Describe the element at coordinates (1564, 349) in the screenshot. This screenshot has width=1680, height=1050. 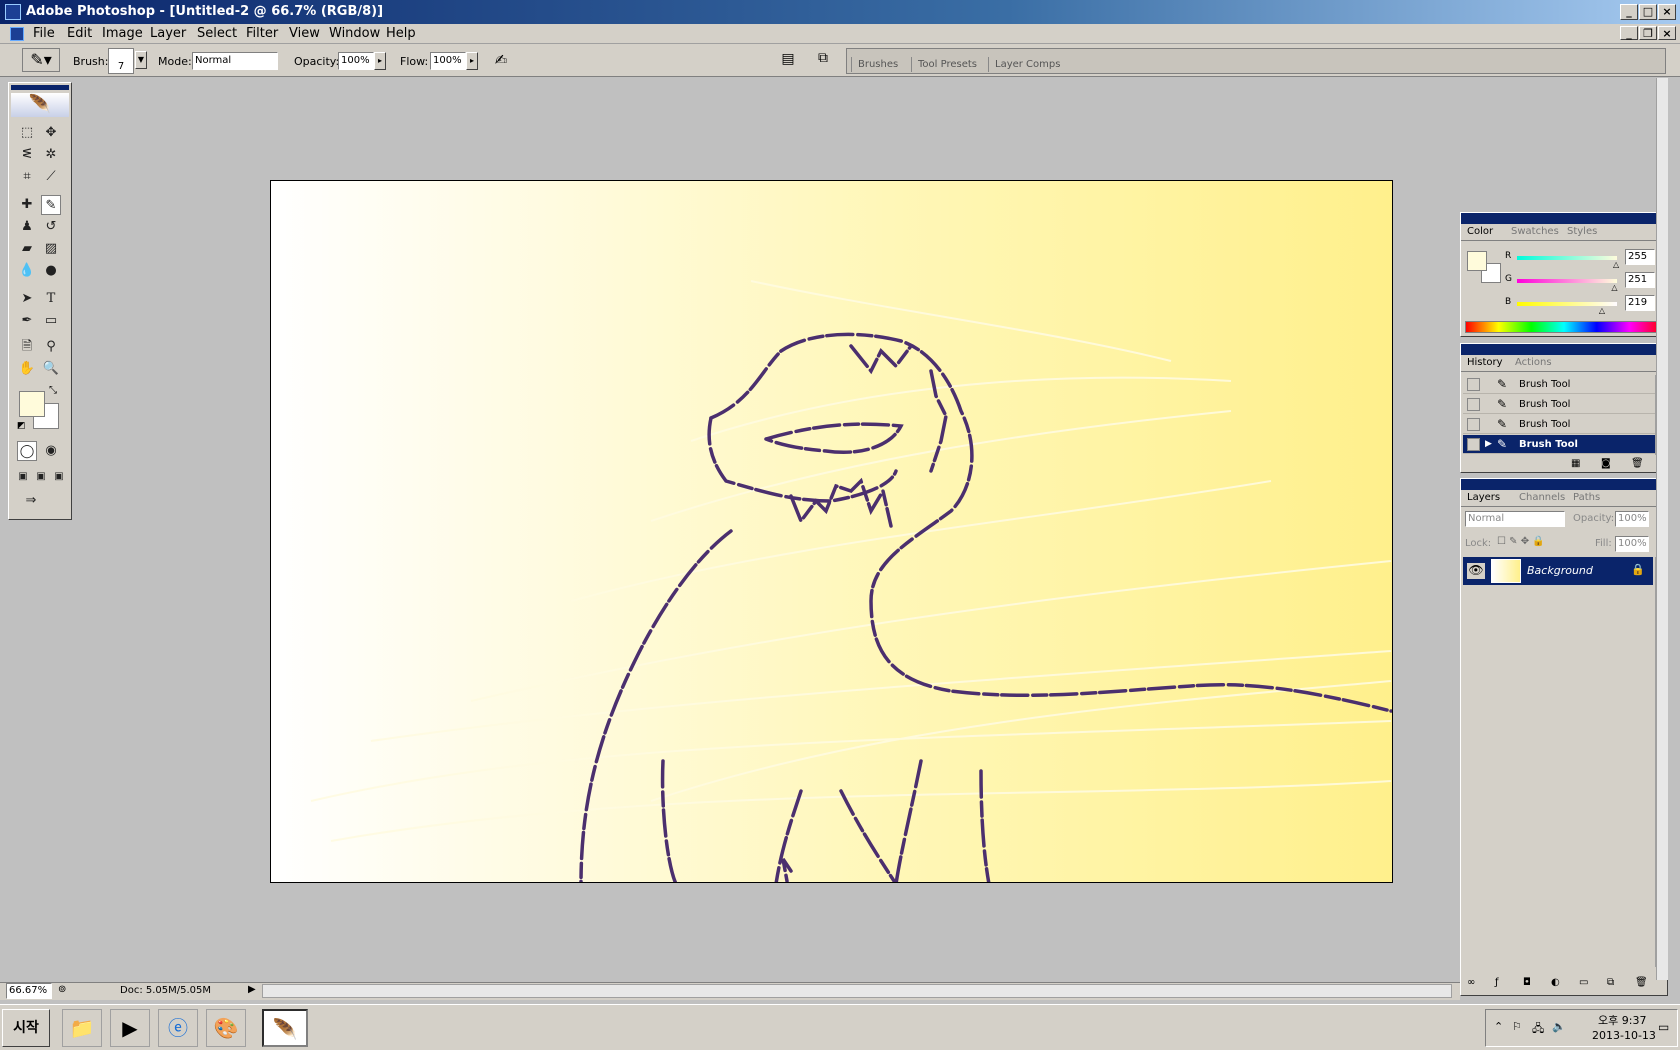
I see `history-panel-header` at that location.